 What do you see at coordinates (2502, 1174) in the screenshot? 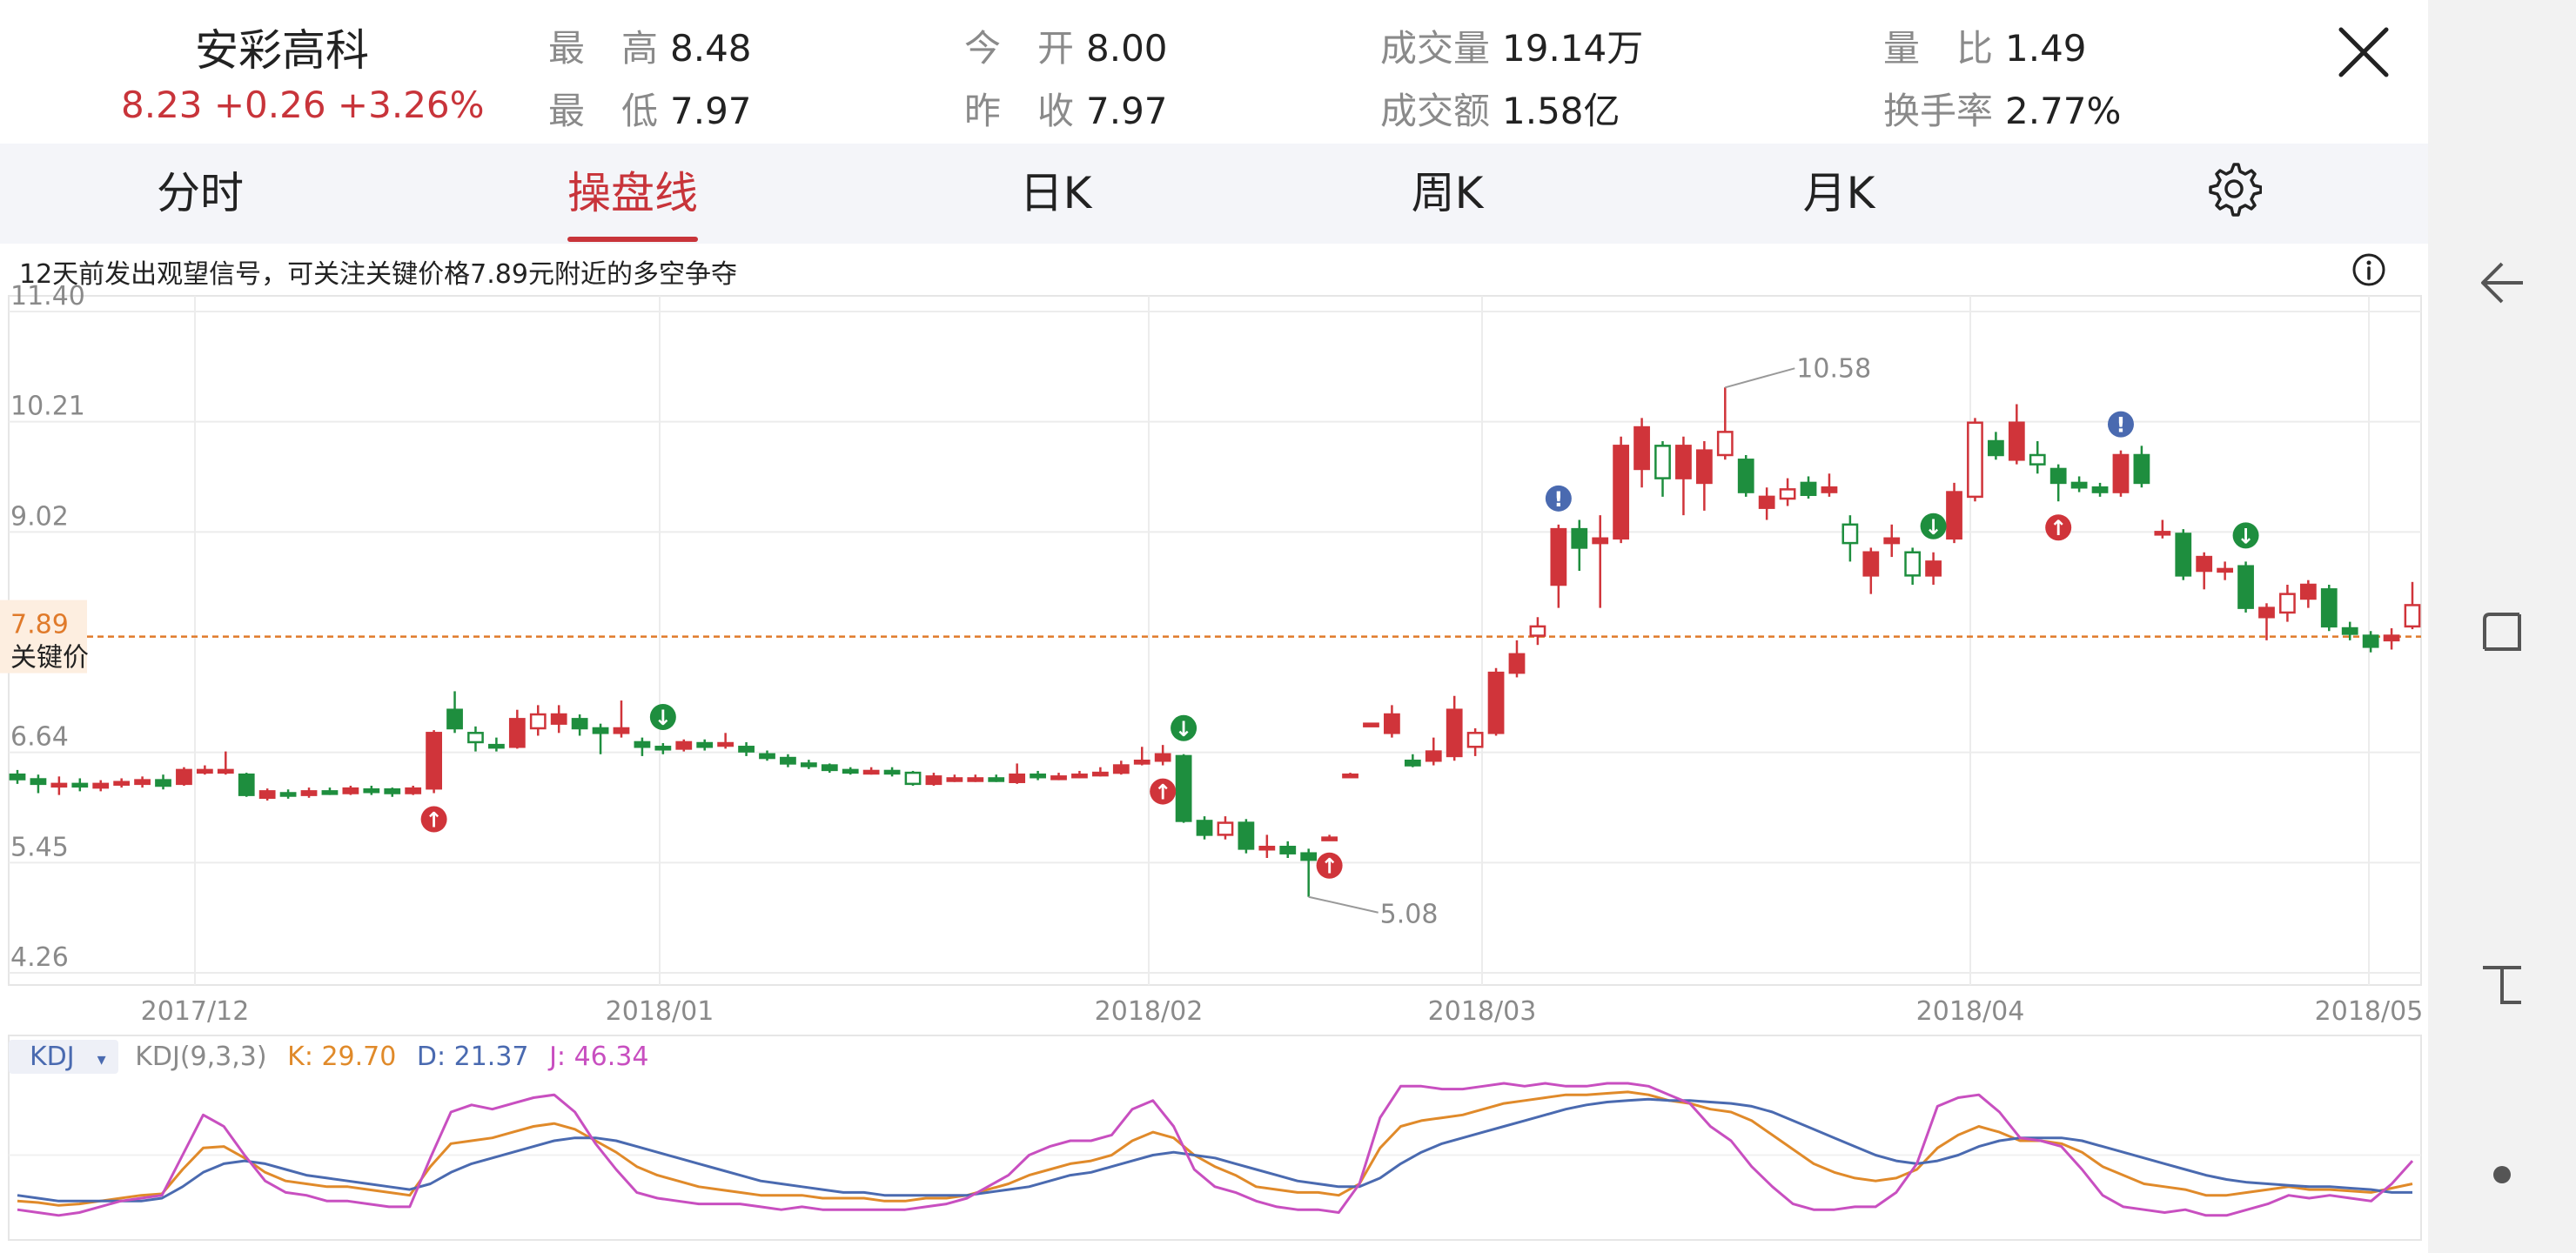
I see `assist-dot` at bounding box center [2502, 1174].